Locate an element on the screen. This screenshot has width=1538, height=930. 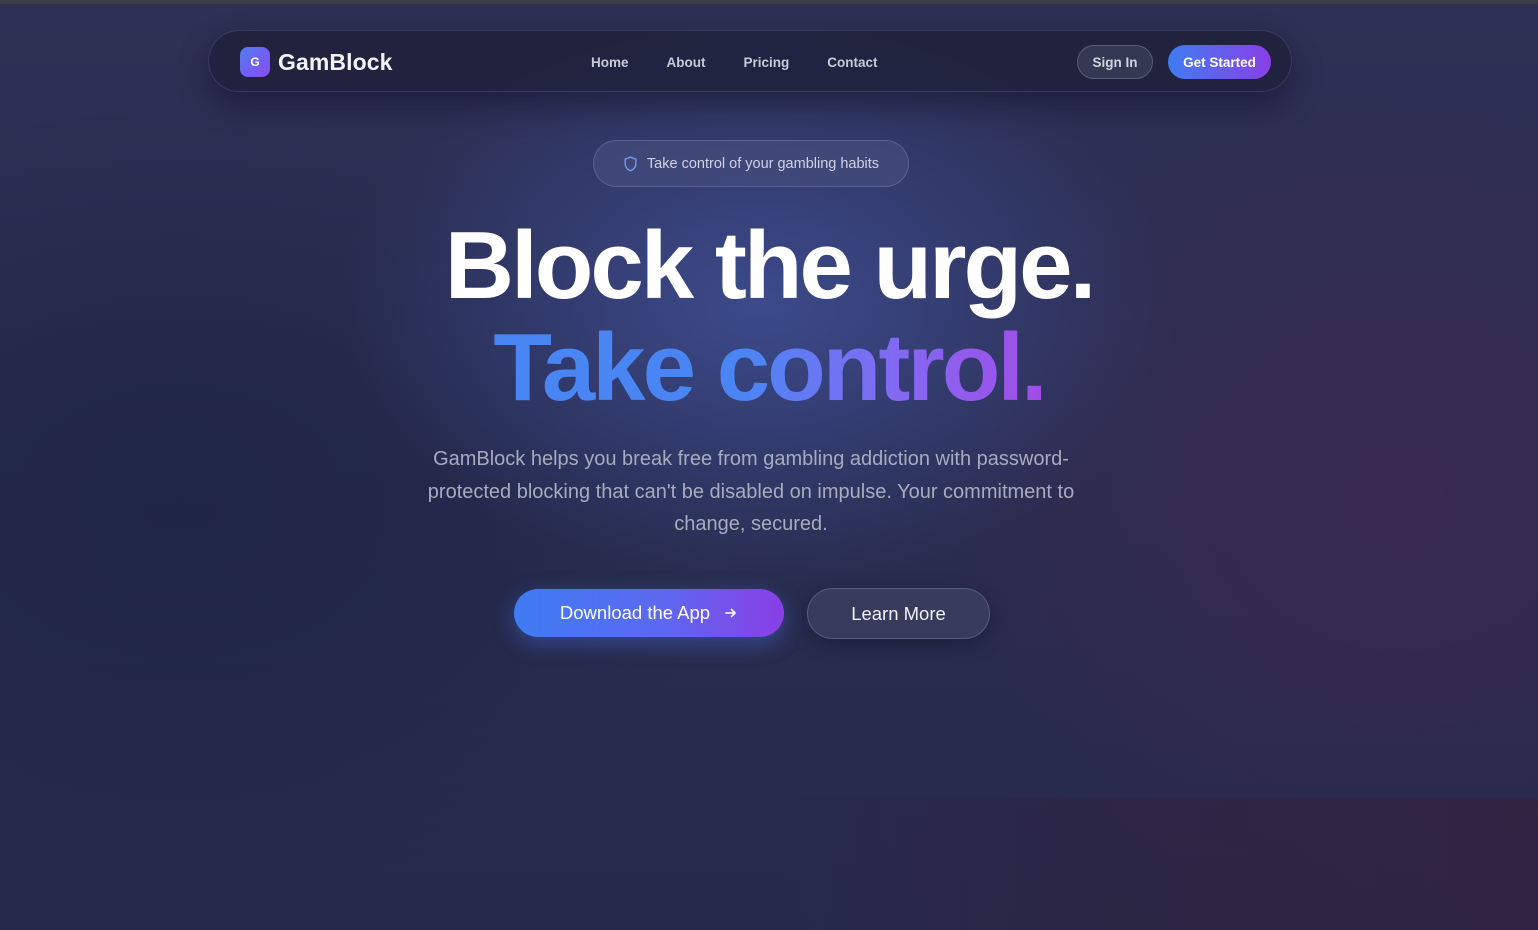
brand: G GamBlock is located at coordinates (316, 62).